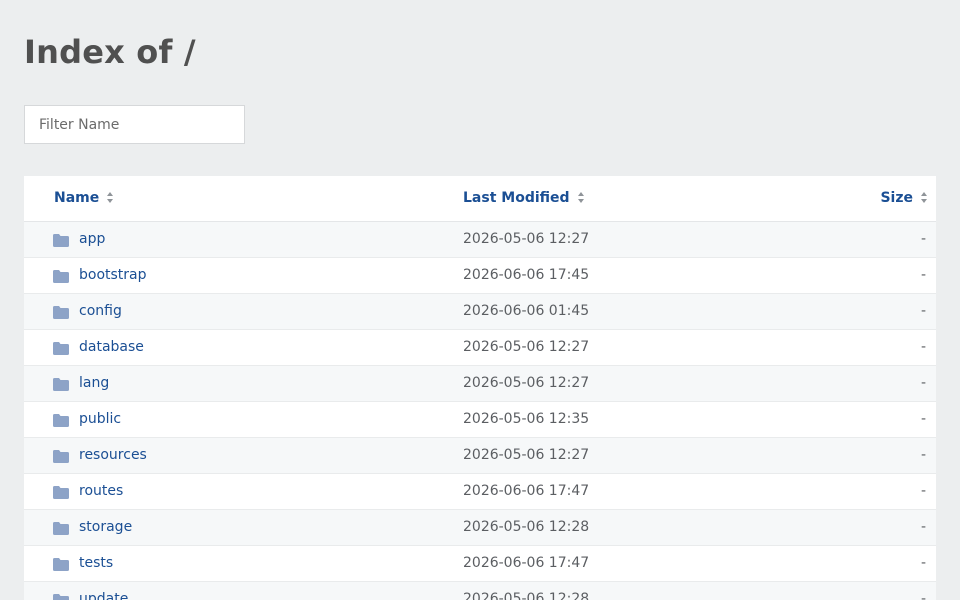  What do you see at coordinates (526, 275) in the screenshot?
I see `last-modified-value: 2026-06-06 17:45` at bounding box center [526, 275].